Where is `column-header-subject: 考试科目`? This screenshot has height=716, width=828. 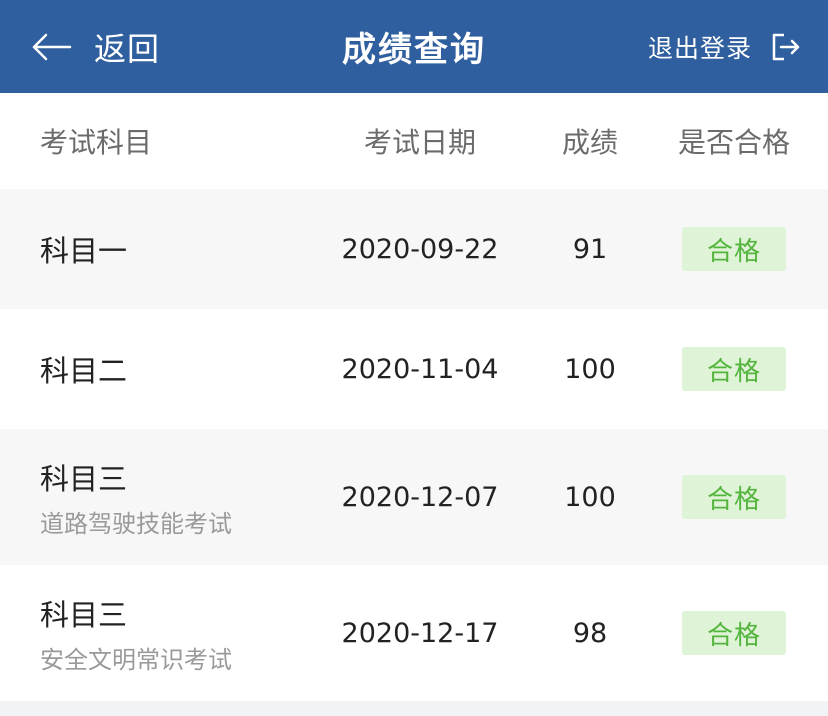 column-header-subject: 考试科目 is located at coordinates (96, 142).